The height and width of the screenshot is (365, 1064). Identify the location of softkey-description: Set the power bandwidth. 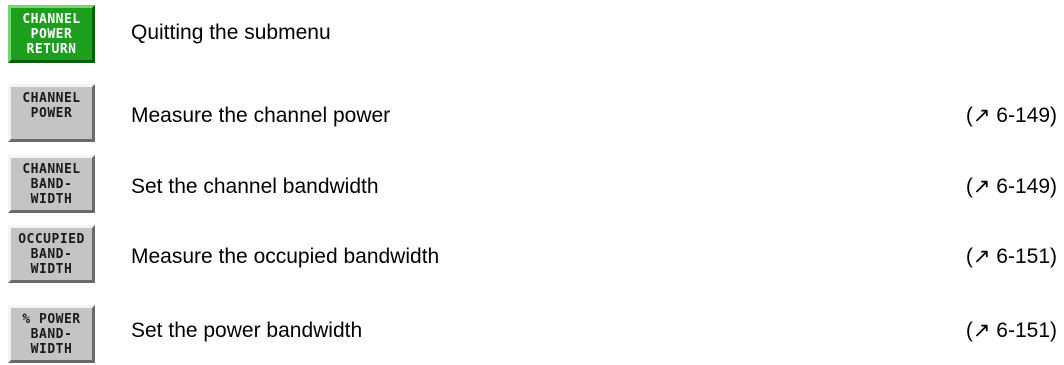
(247, 330).